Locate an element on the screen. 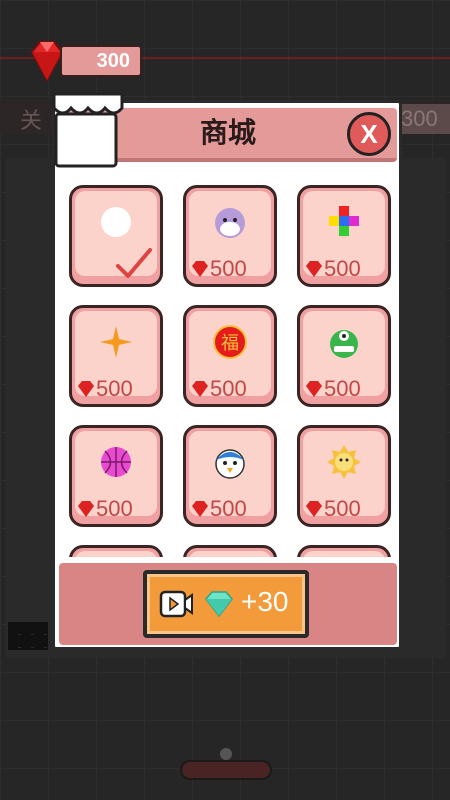  fu-coin-icon: 福 is located at coordinates (230, 342).